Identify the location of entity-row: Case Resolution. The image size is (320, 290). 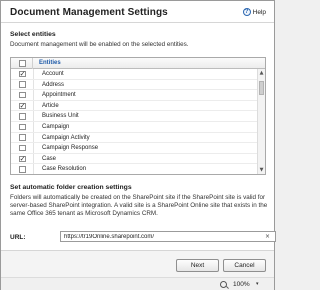
(135, 169).